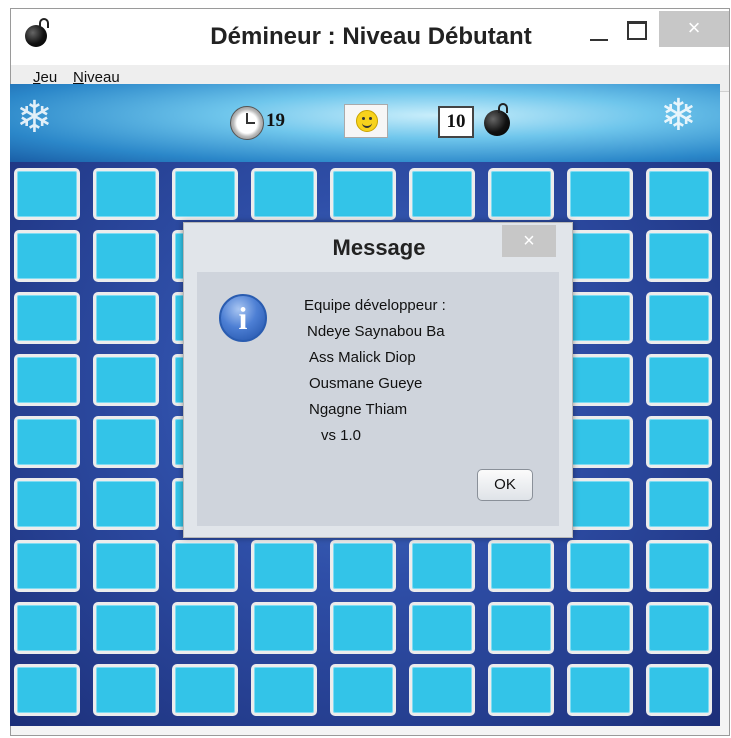 The image size is (731, 738). I want to click on ok-button: OK, so click(505, 485).